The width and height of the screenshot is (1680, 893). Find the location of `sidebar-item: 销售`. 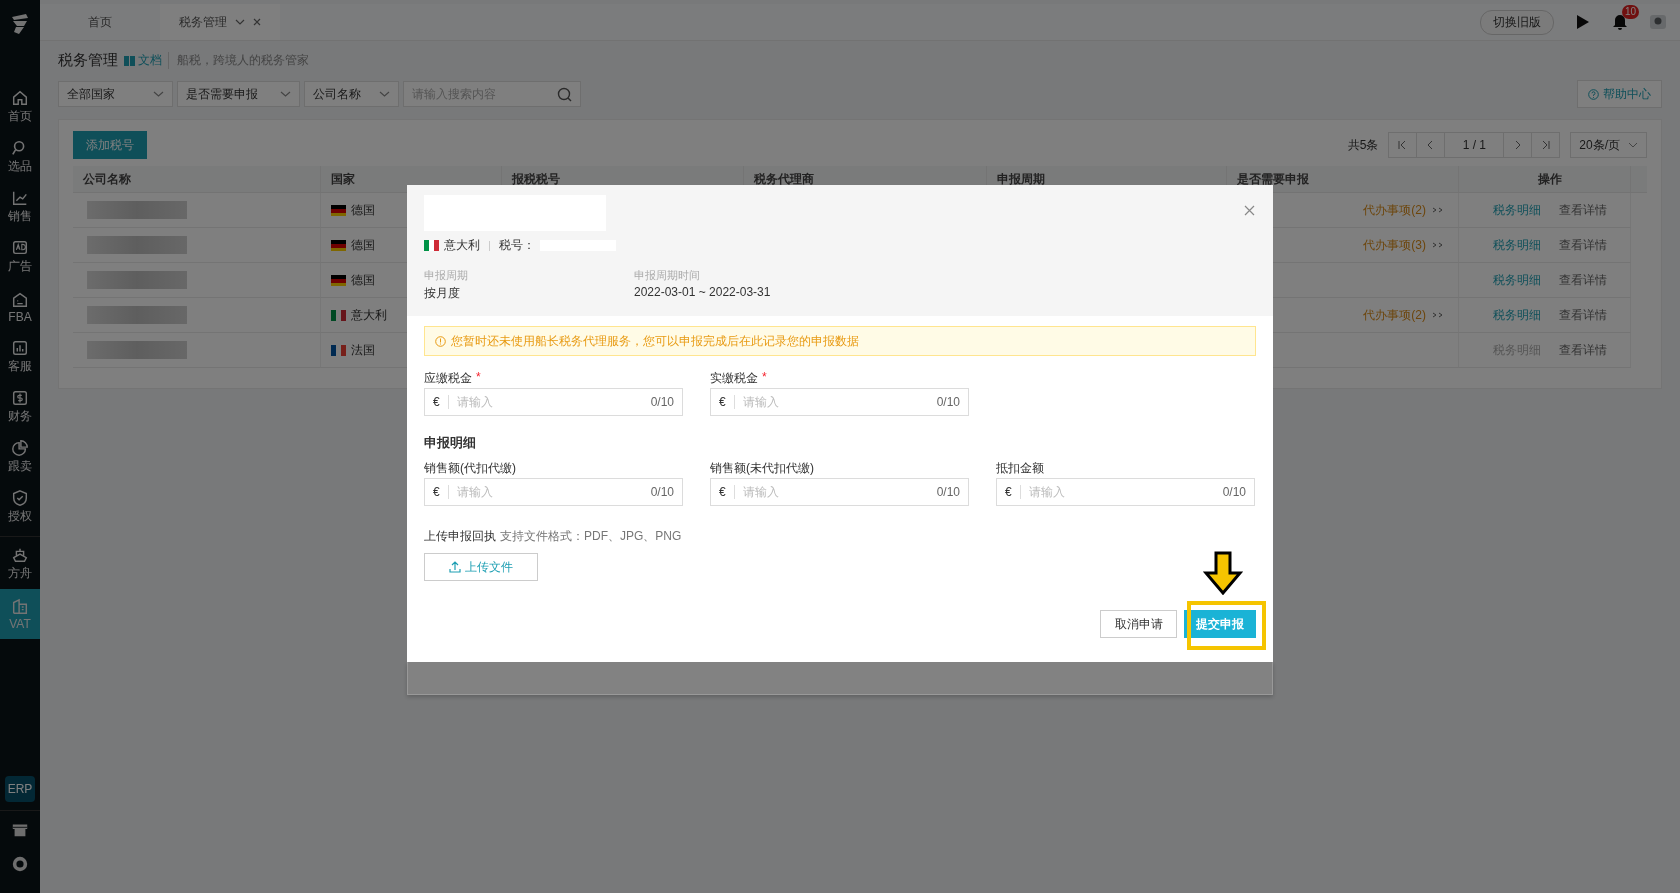

sidebar-item: 销售 is located at coordinates (20, 207).